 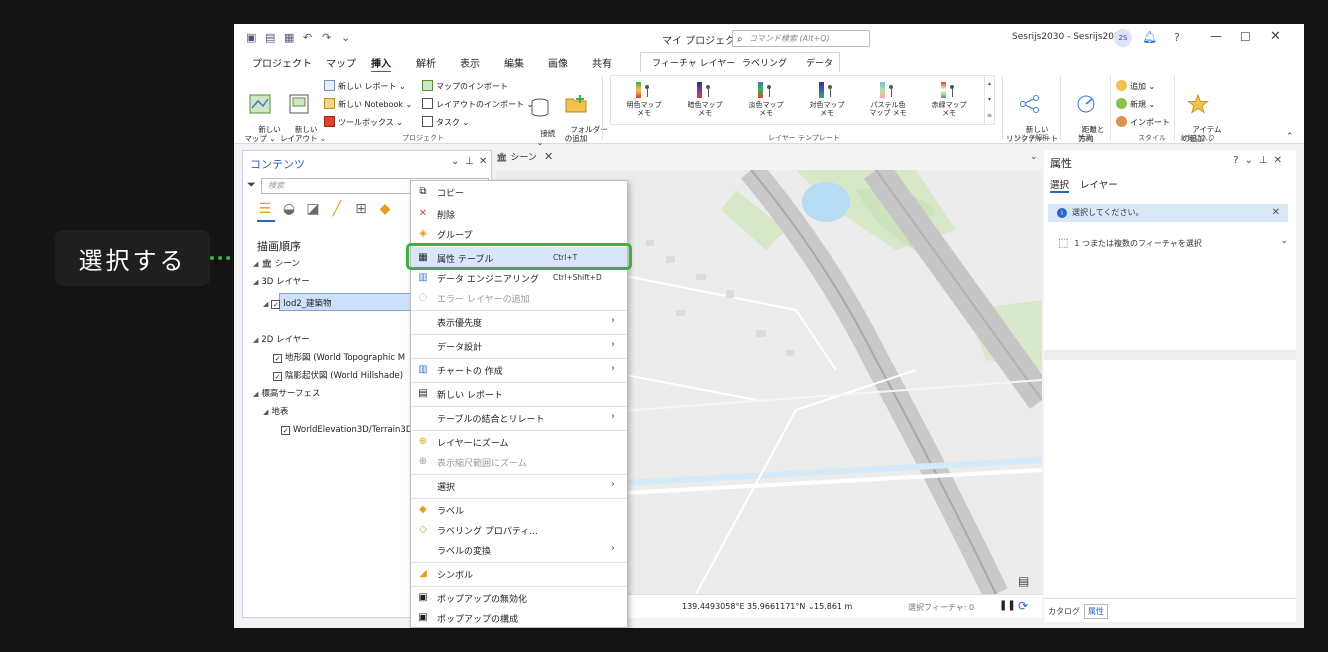 I want to click on pane-options-icon: ⌄, so click(x=455, y=161).